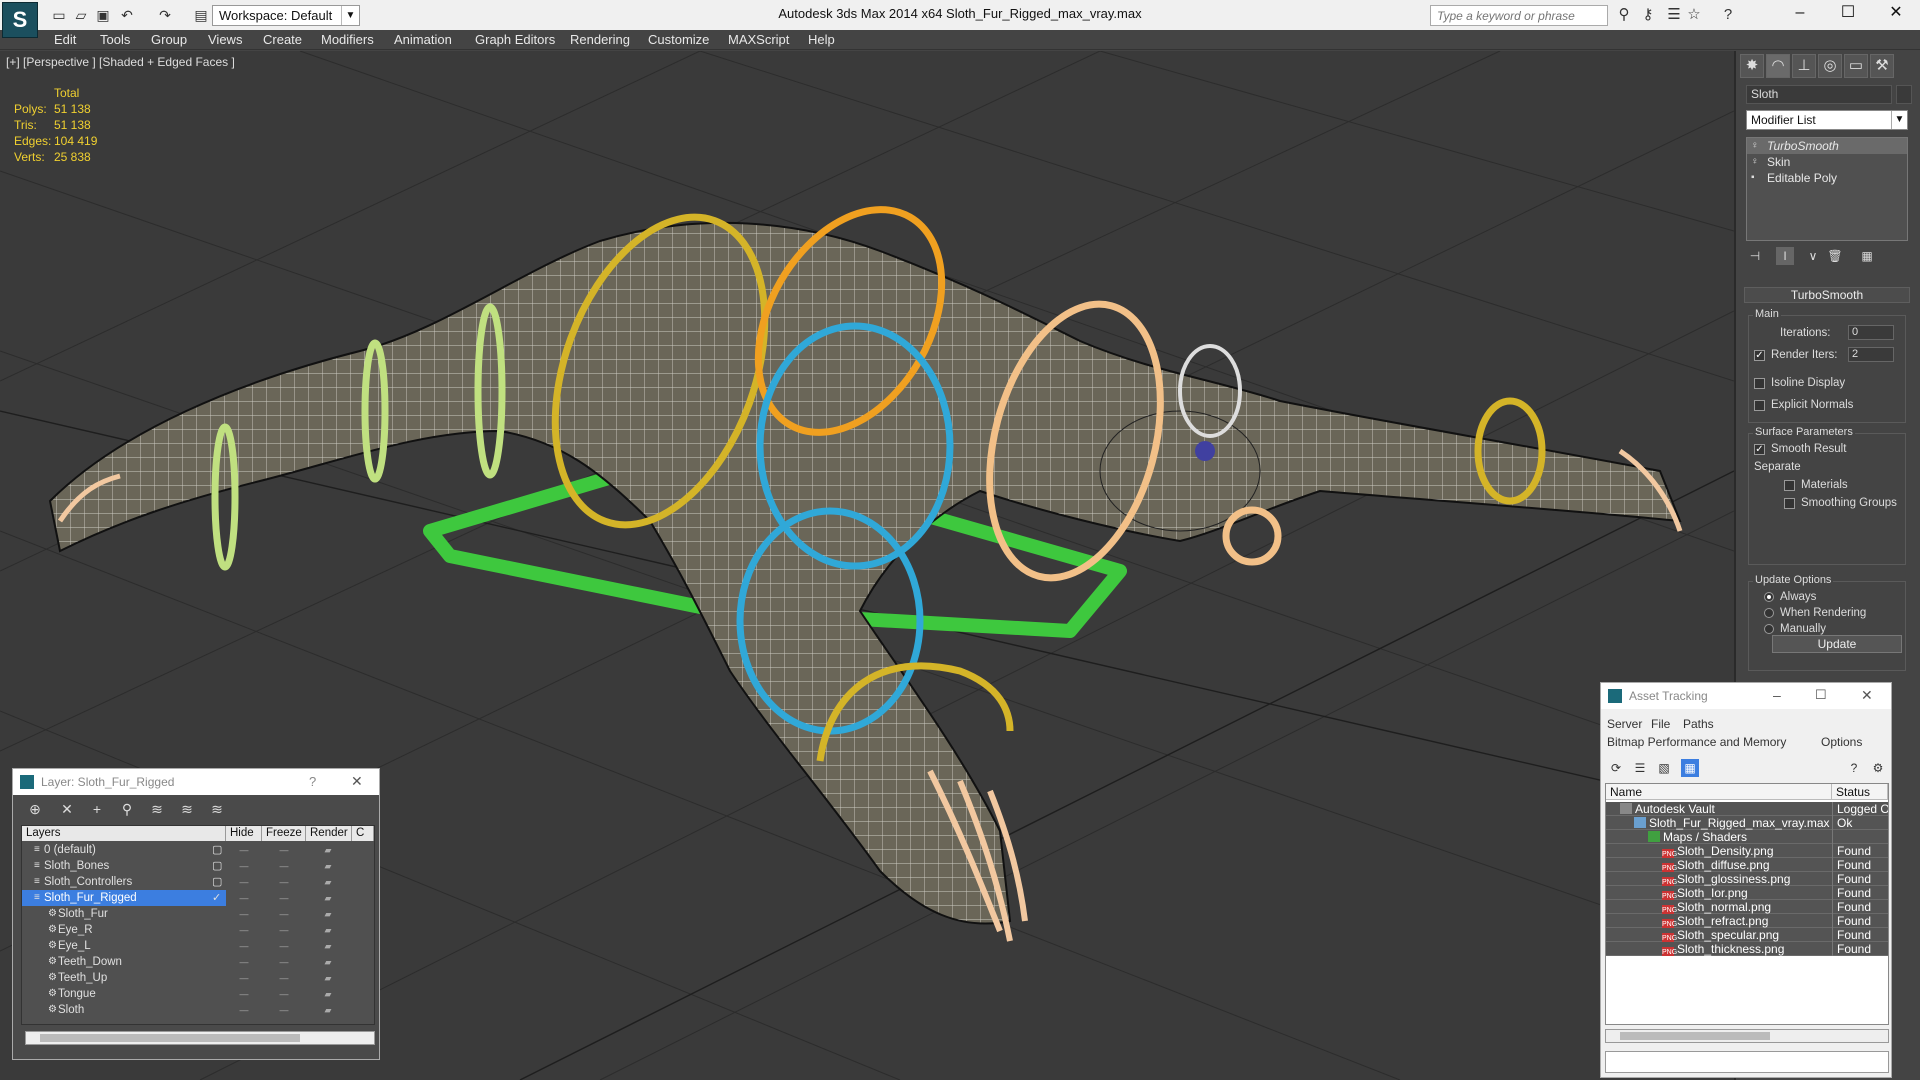  I want to click on menu-views: Views, so click(225, 39).